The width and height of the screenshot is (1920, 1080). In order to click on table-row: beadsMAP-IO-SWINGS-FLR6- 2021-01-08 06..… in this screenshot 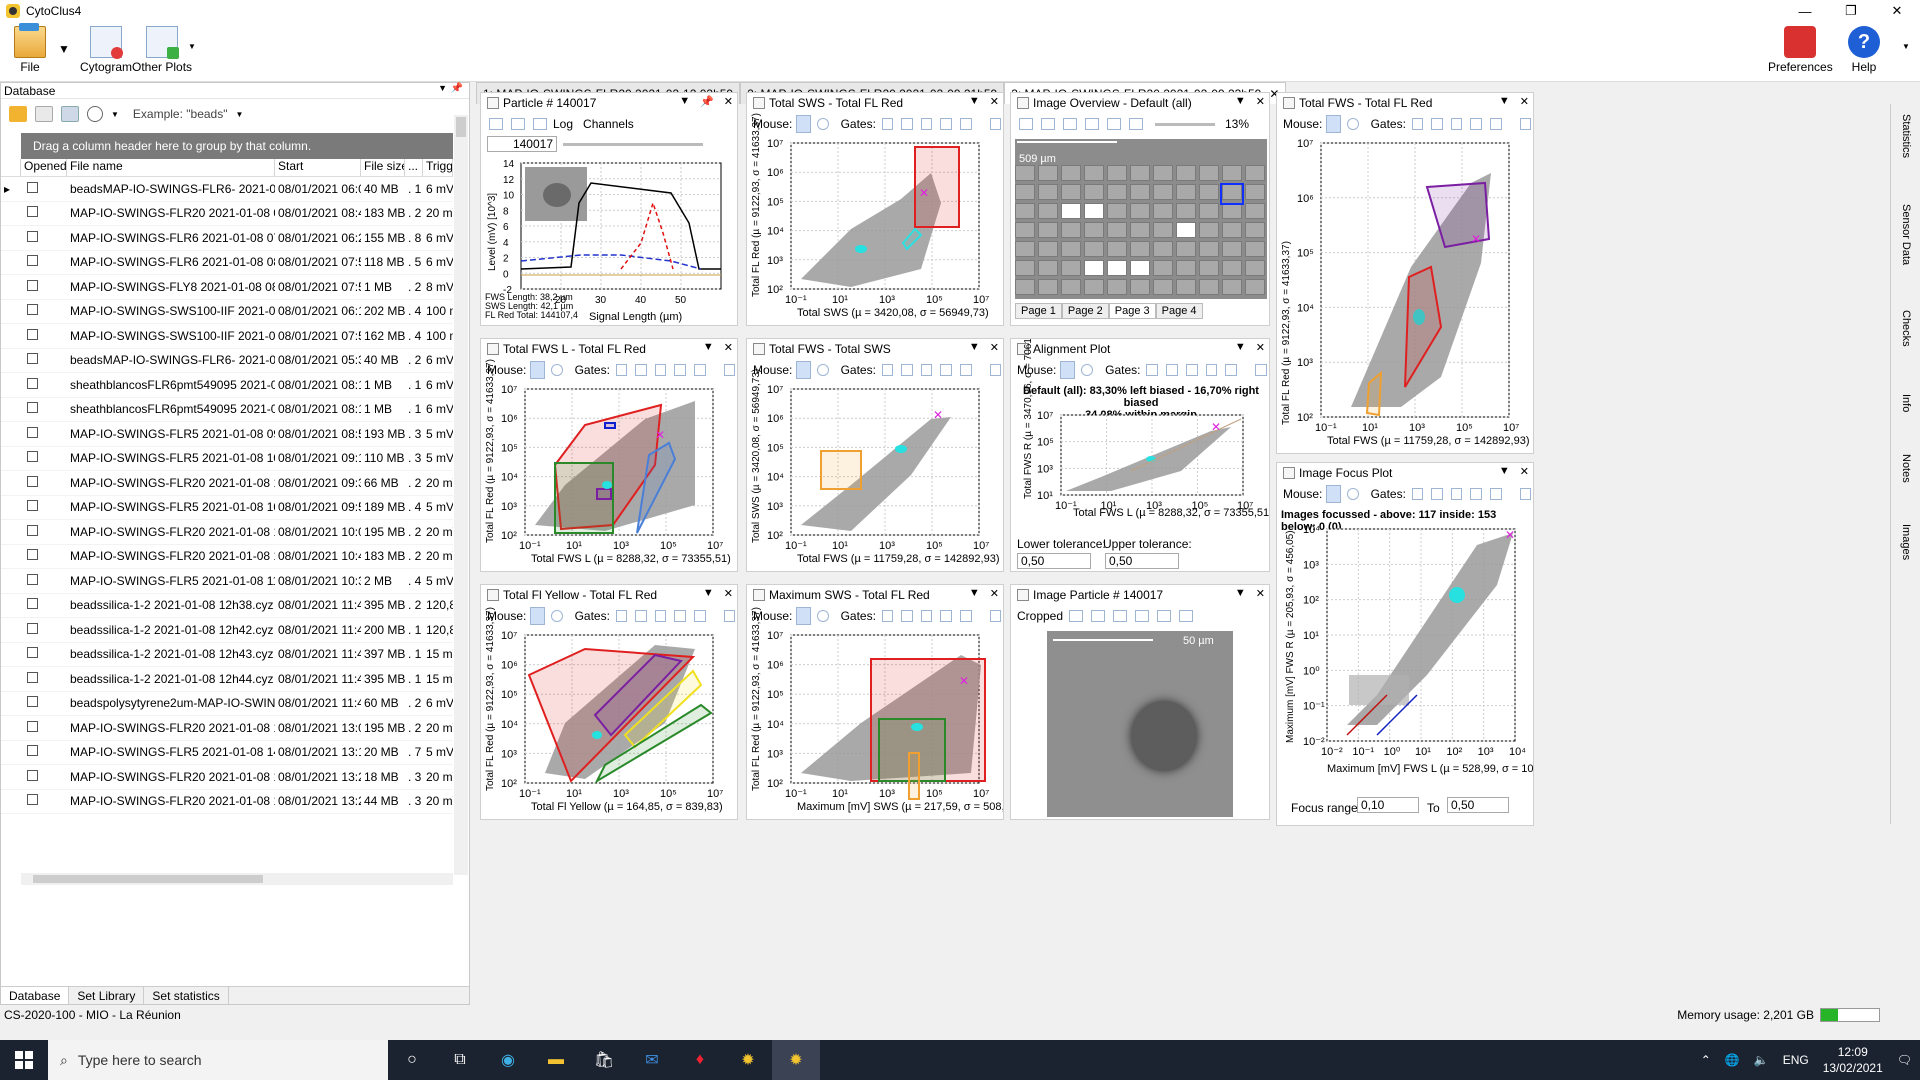, I will do `click(227, 361)`.